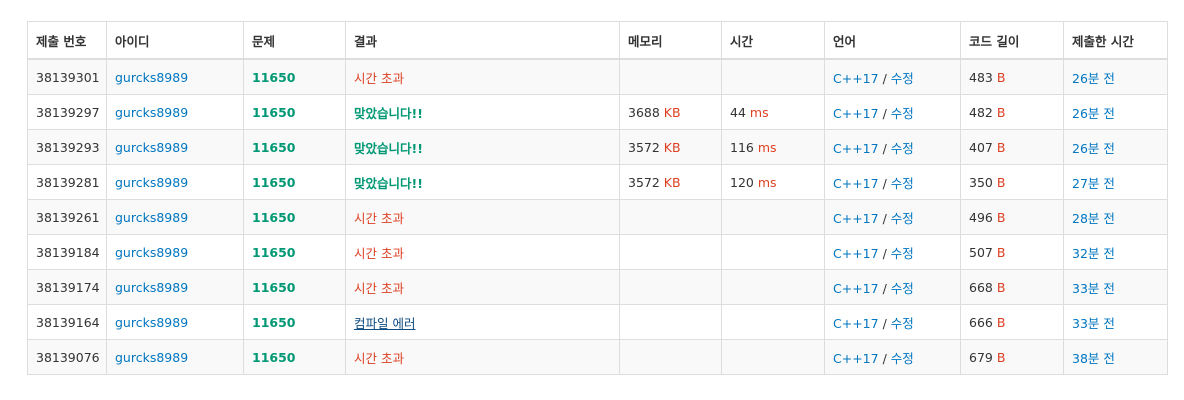  Describe the element at coordinates (981, 287) in the screenshot. I see `code-length-value: 668` at that location.